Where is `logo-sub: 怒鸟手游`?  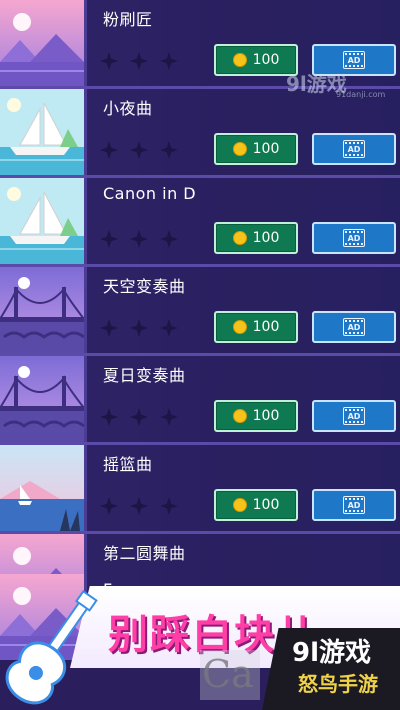 logo-sub: 怒鸟手游 is located at coordinates (338, 684).